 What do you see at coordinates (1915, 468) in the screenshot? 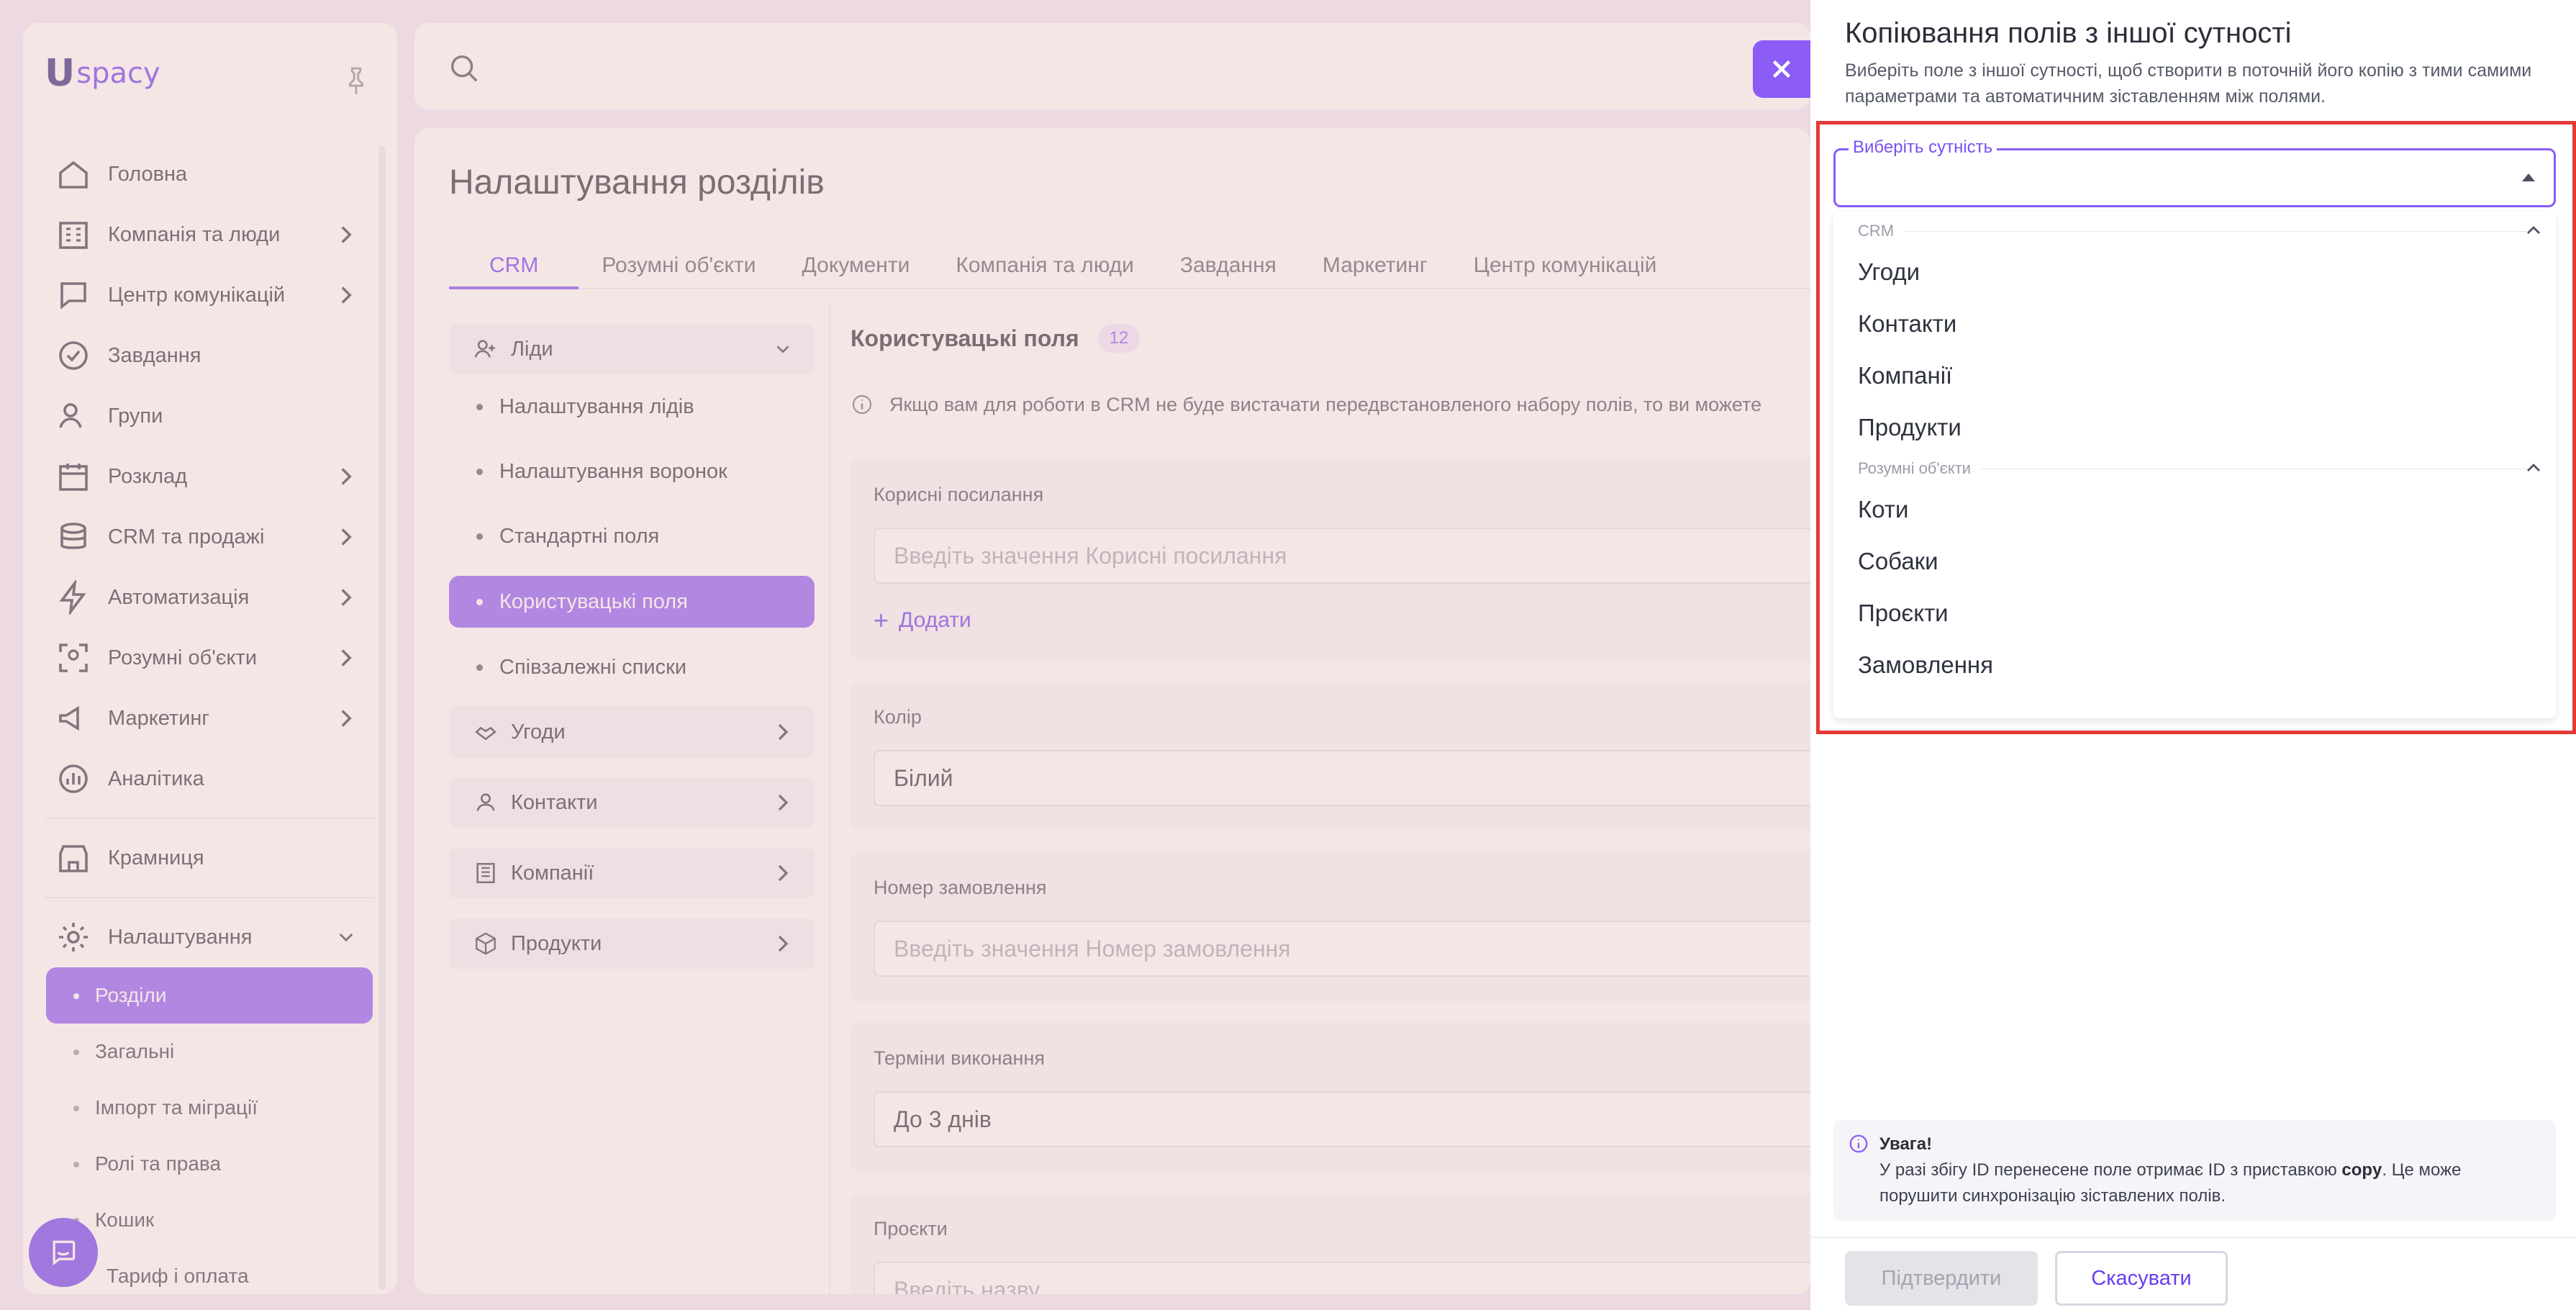
I see `dropdown-group-name: Розумні об'єкти` at bounding box center [1915, 468].